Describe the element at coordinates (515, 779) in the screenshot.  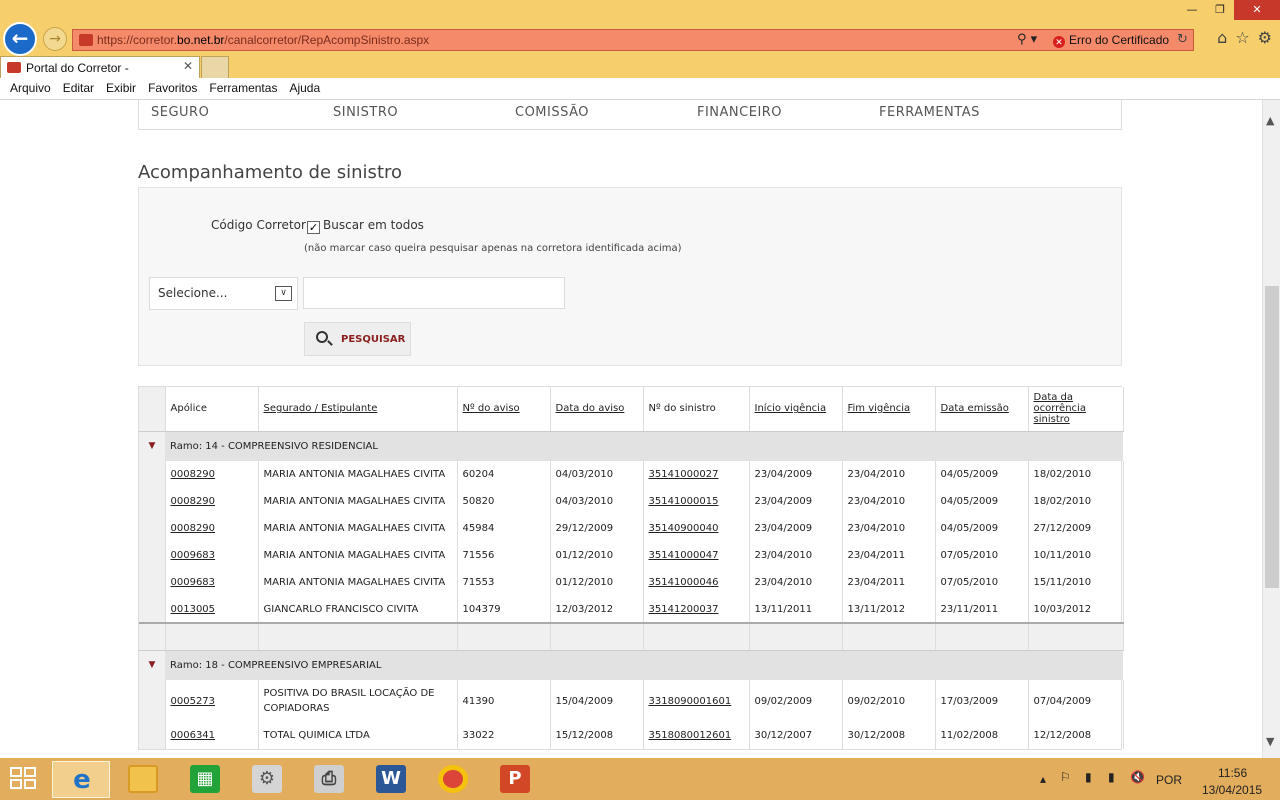
I see `taskbar-powerpoint: P` at that location.